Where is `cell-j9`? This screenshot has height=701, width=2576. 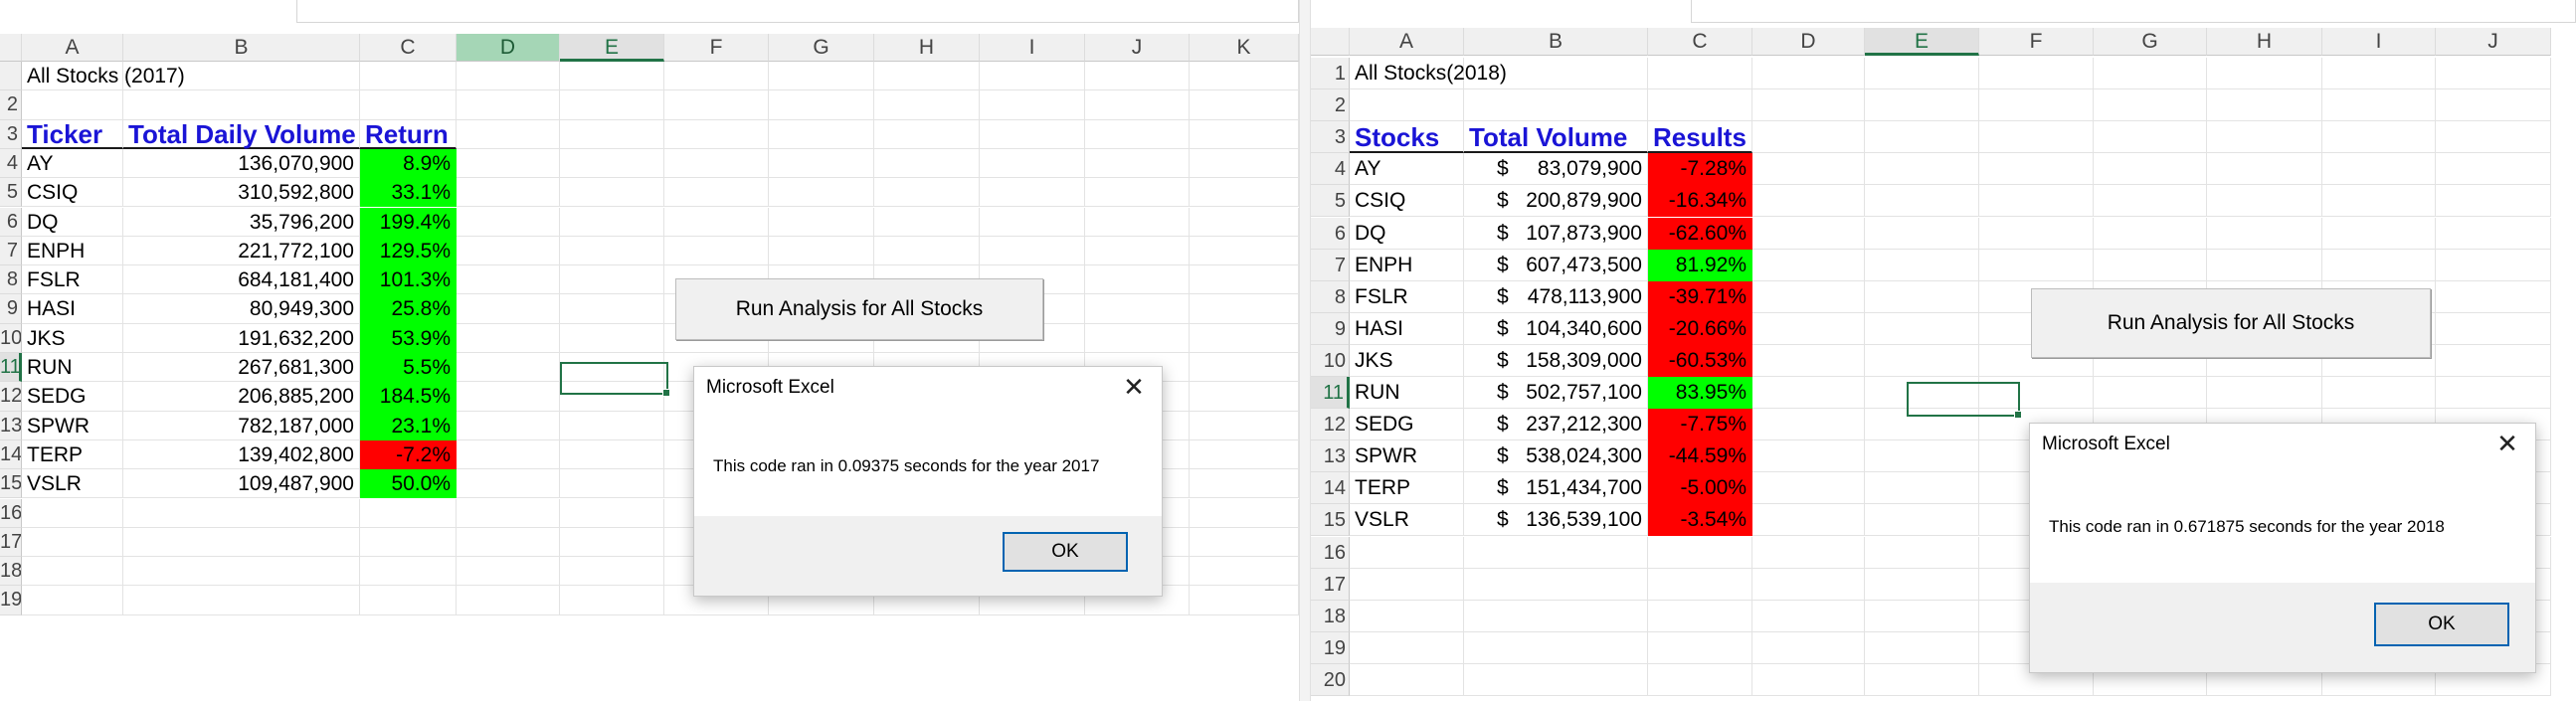
cell-j9 is located at coordinates (2493, 328).